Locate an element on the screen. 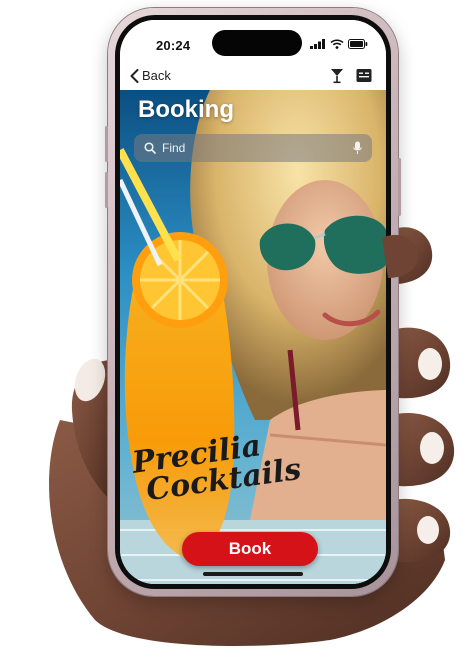 The width and height of the screenshot is (466, 650). home-indicator is located at coordinates (253, 574).